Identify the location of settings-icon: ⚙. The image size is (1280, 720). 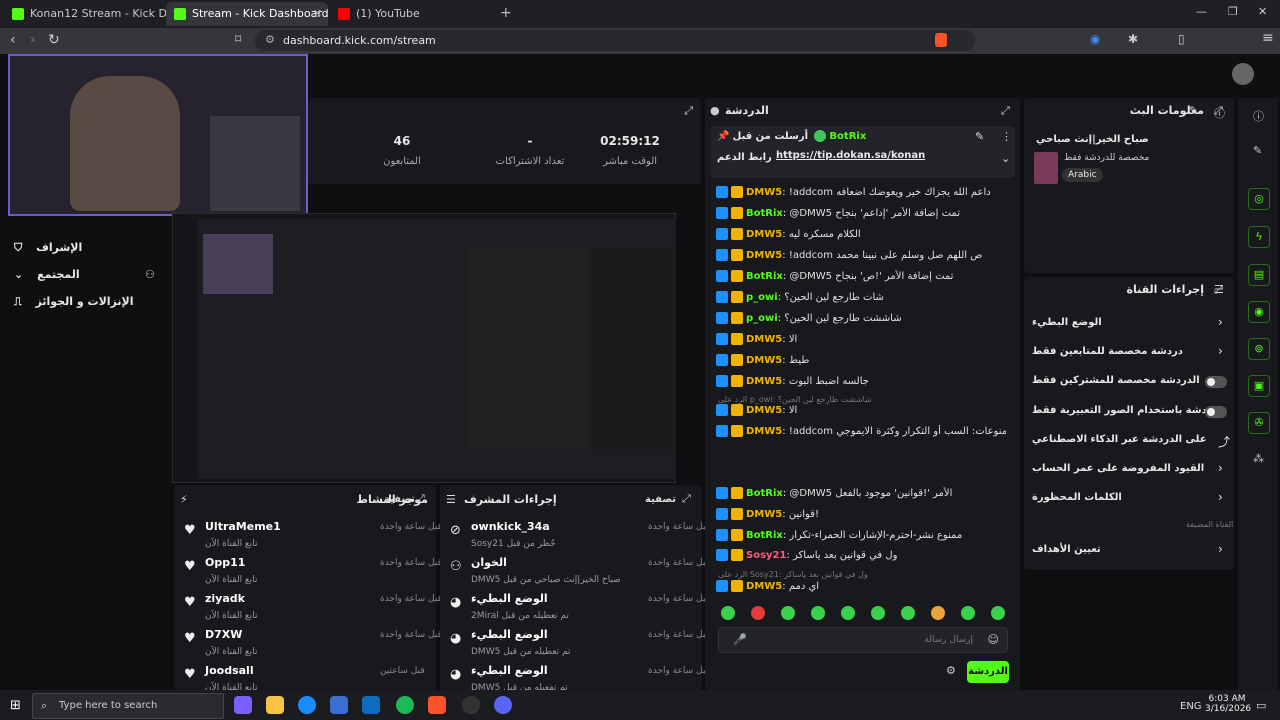
(951, 670).